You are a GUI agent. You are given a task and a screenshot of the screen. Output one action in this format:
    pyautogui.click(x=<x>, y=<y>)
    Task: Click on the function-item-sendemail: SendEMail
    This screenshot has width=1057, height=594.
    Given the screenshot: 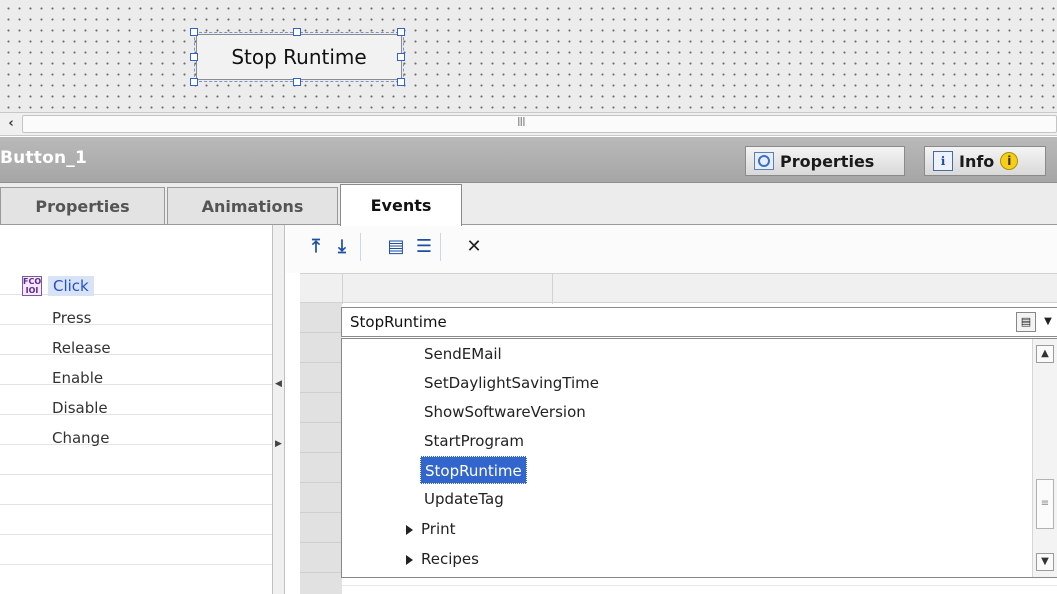 What is the action you would take?
    pyautogui.click(x=463, y=354)
    